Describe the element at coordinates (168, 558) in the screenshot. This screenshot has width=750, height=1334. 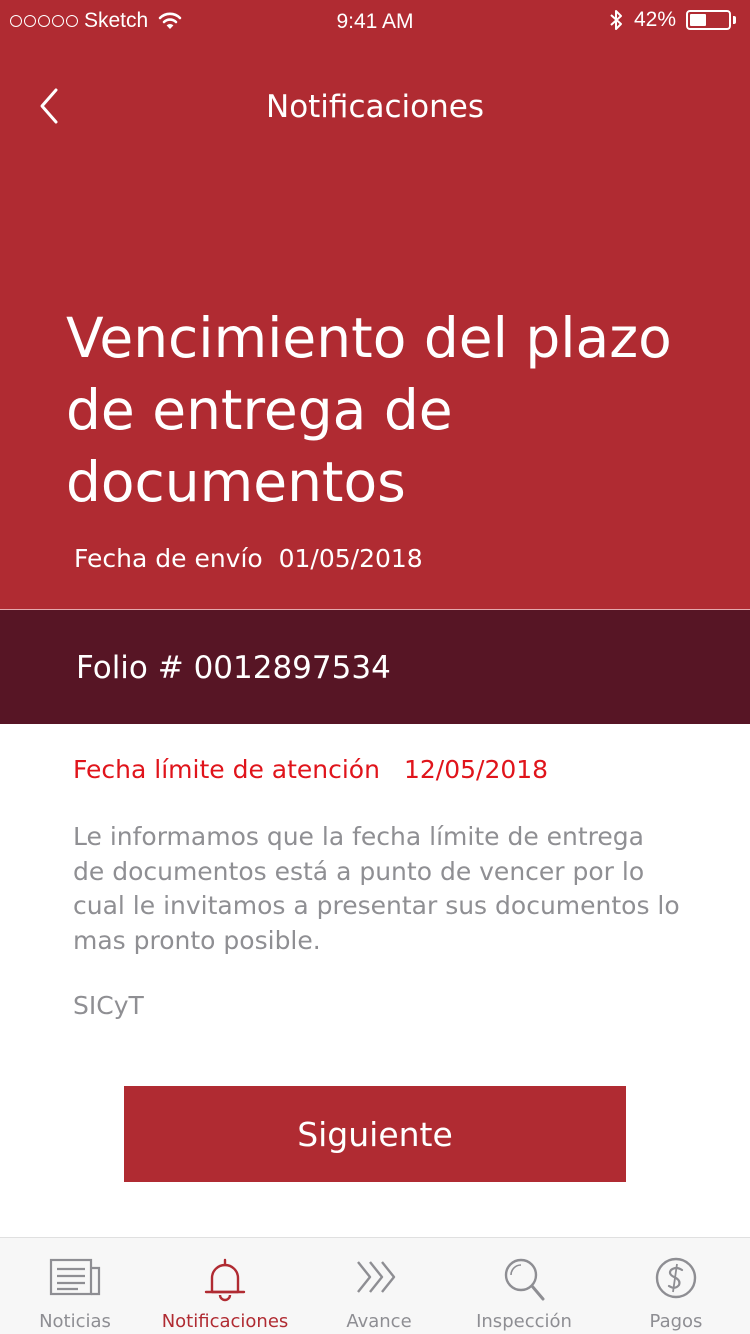
I see `sent-date-label: Fecha de envío` at that location.